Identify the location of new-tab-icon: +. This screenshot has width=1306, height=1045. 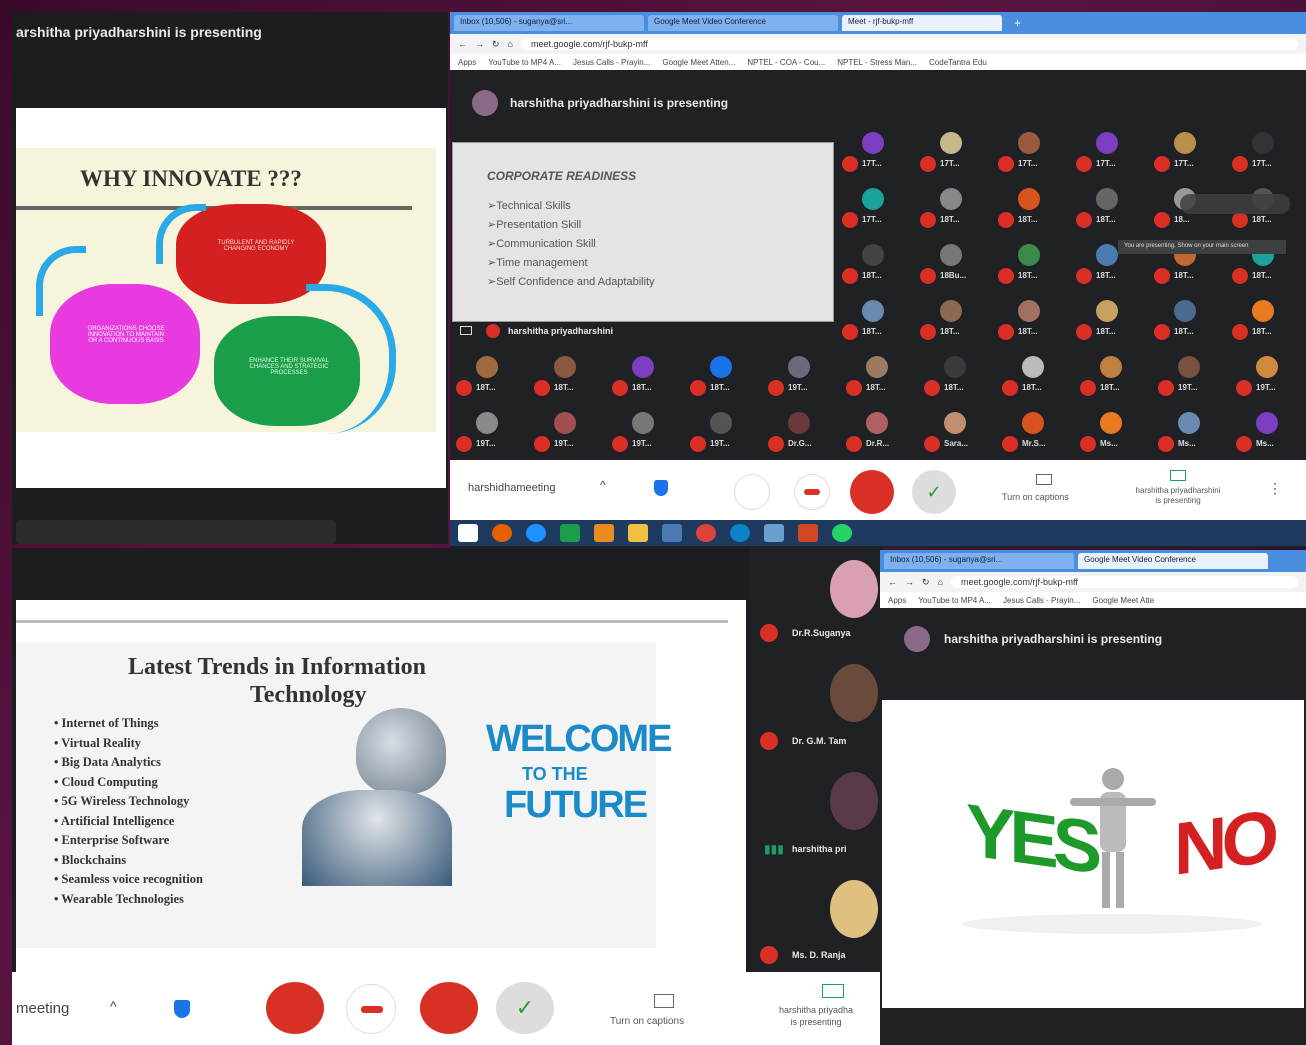
(1017, 23).